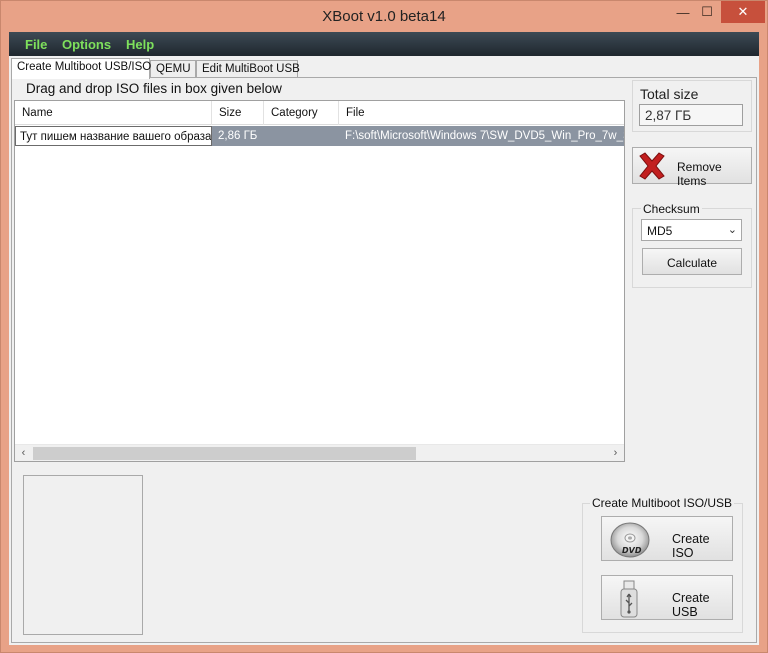  I want to click on tab-create-multiboot: Create Multiboot USB/ISO, so click(81, 68).